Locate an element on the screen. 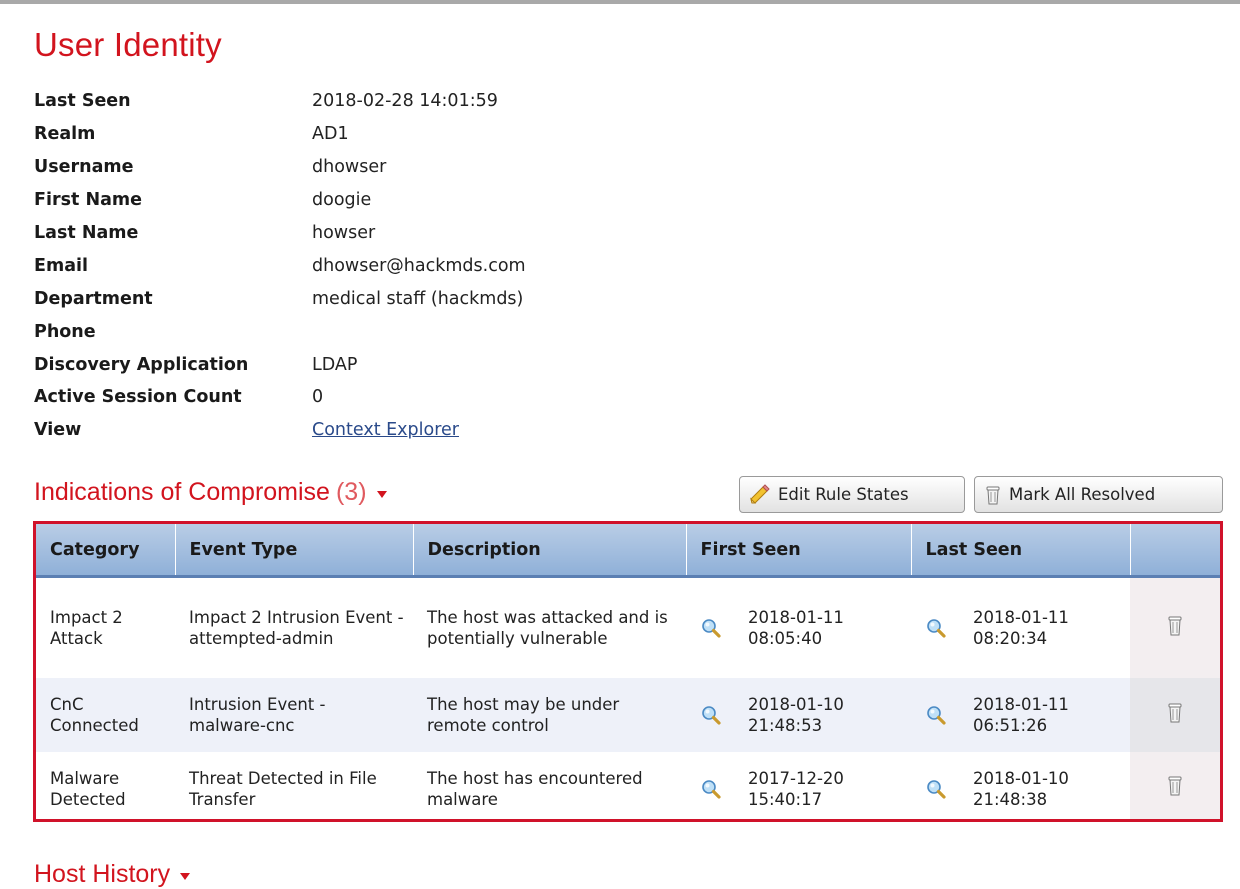 The width and height of the screenshot is (1240, 889). column-header-last-seen: Last Seen is located at coordinates (1021, 551).